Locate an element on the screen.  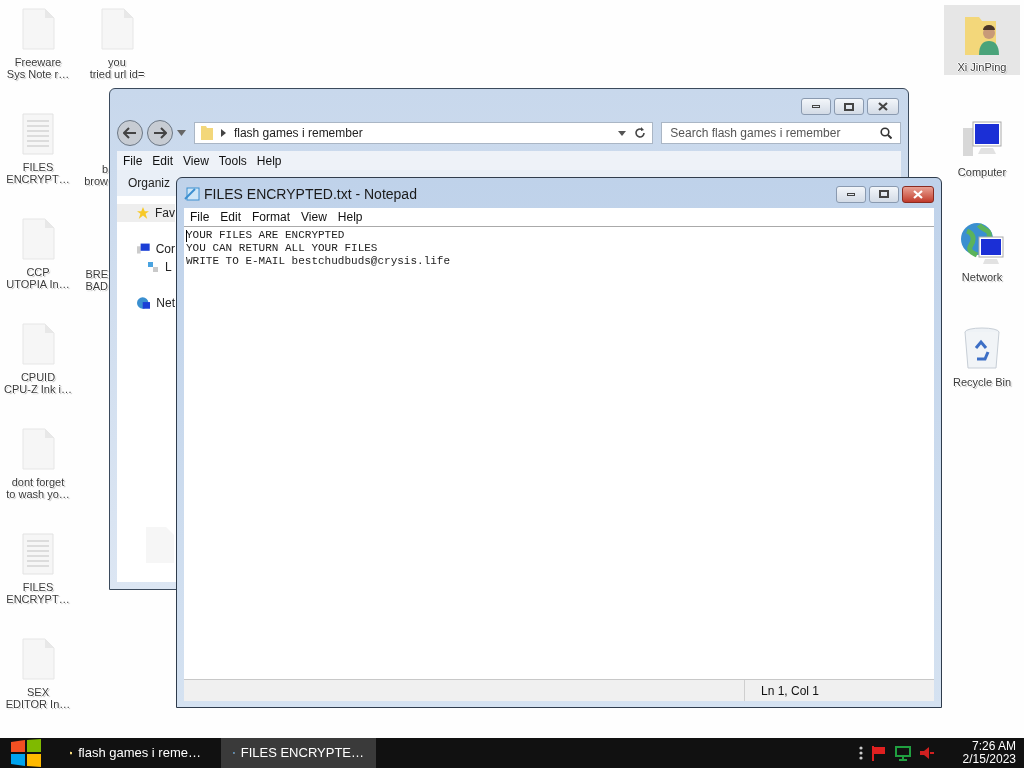
right-arrow-icon is located at coordinates (159, 133).